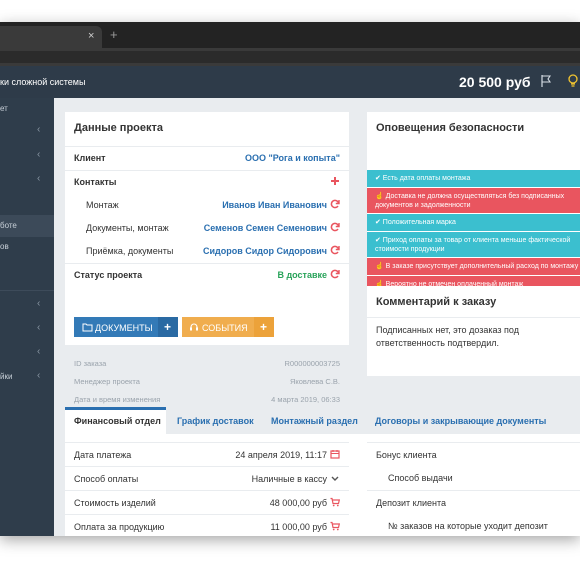 The image size is (580, 580). What do you see at coordinates (335, 478) in the screenshot?
I see `dropdown-icon` at bounding box center [335, 478].